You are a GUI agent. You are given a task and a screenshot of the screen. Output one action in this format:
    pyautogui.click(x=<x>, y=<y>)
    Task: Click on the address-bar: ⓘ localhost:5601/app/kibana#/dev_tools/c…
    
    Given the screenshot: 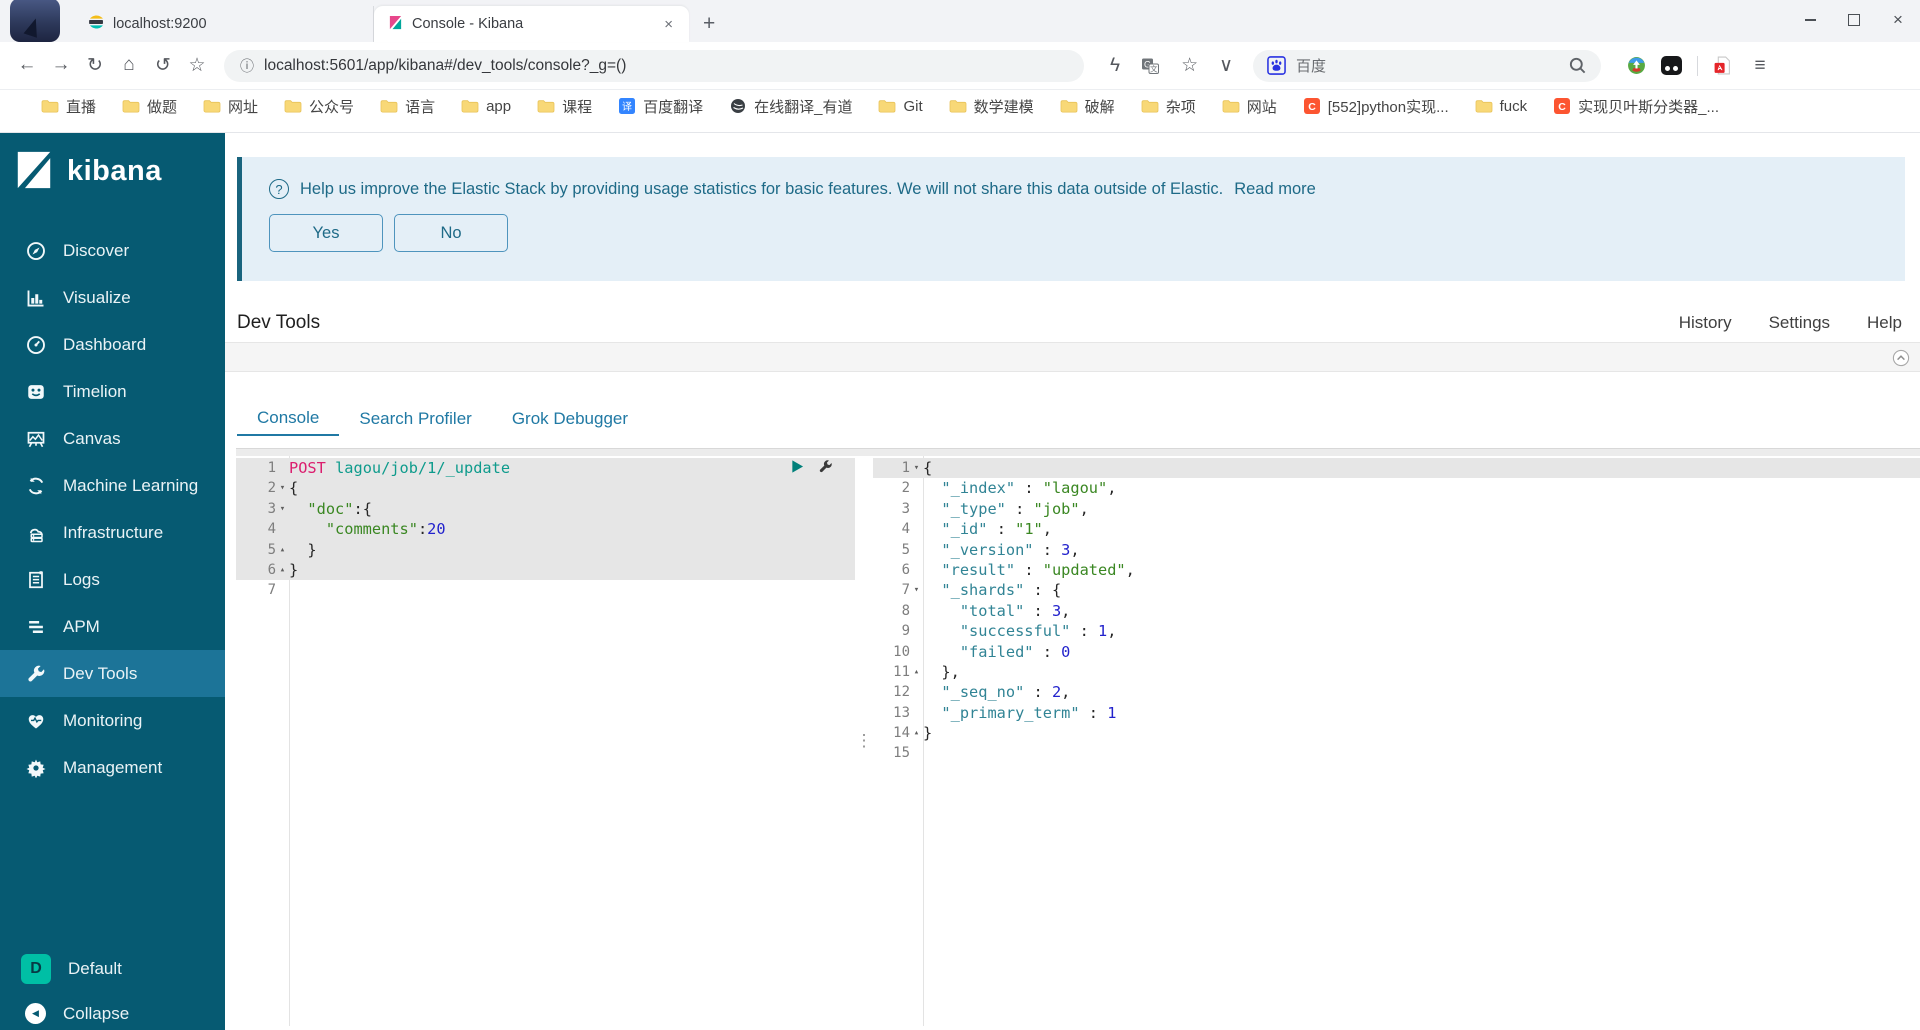 What is the action you would take?
    pyautogui.click(x=654, y=65)
    